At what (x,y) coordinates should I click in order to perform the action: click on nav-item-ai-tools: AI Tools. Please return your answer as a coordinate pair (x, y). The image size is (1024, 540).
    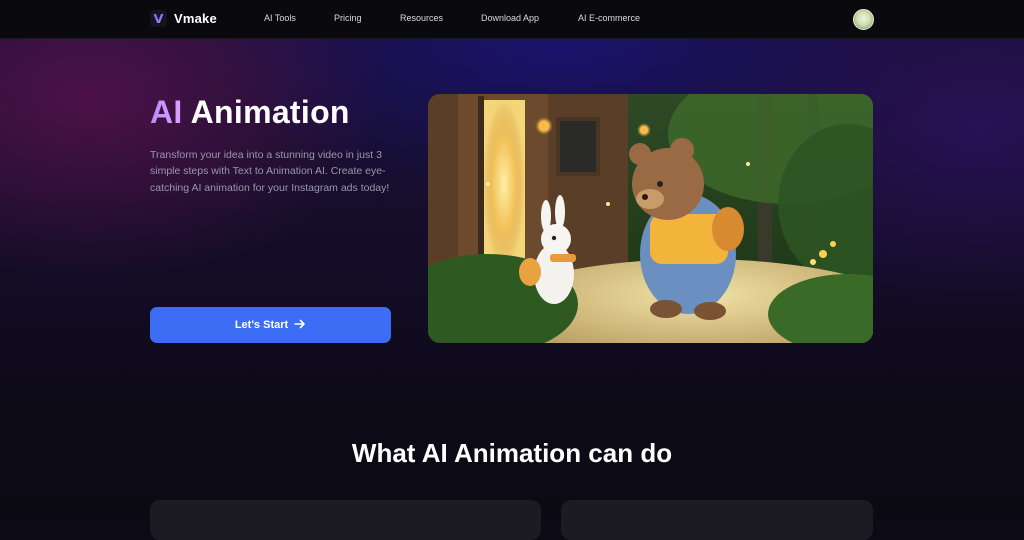
    Looking at the image, I should click on (280, 18).